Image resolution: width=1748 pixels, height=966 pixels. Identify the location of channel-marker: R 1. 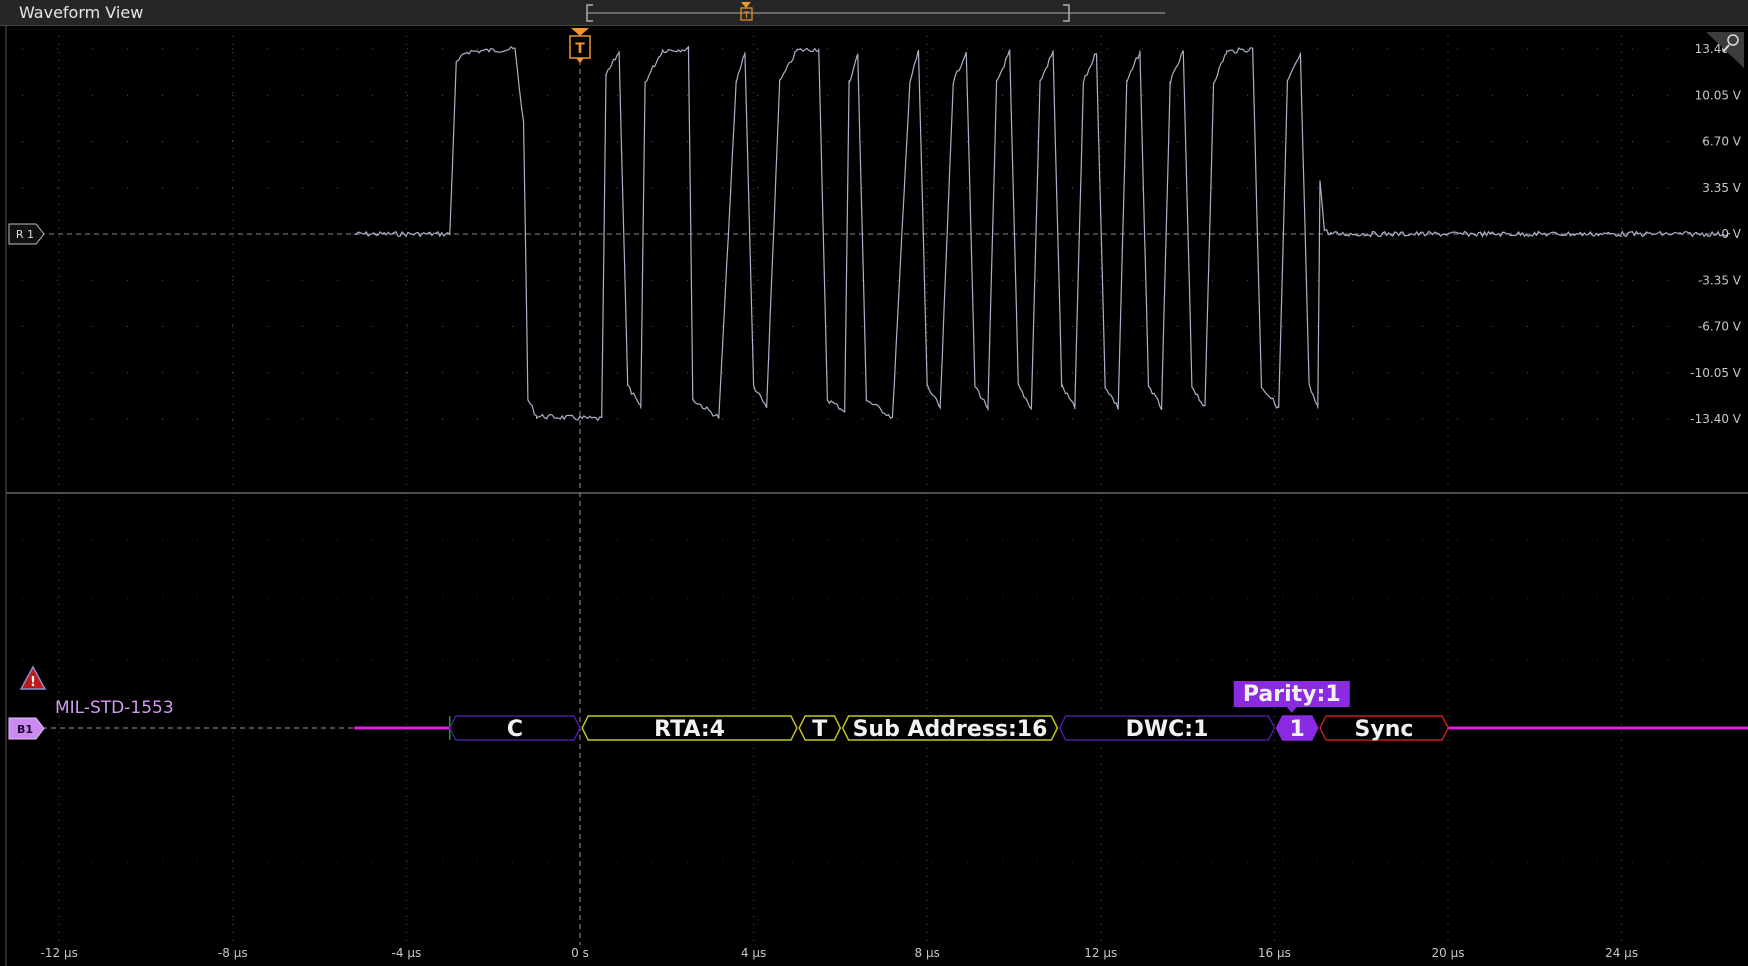
(26, 234).